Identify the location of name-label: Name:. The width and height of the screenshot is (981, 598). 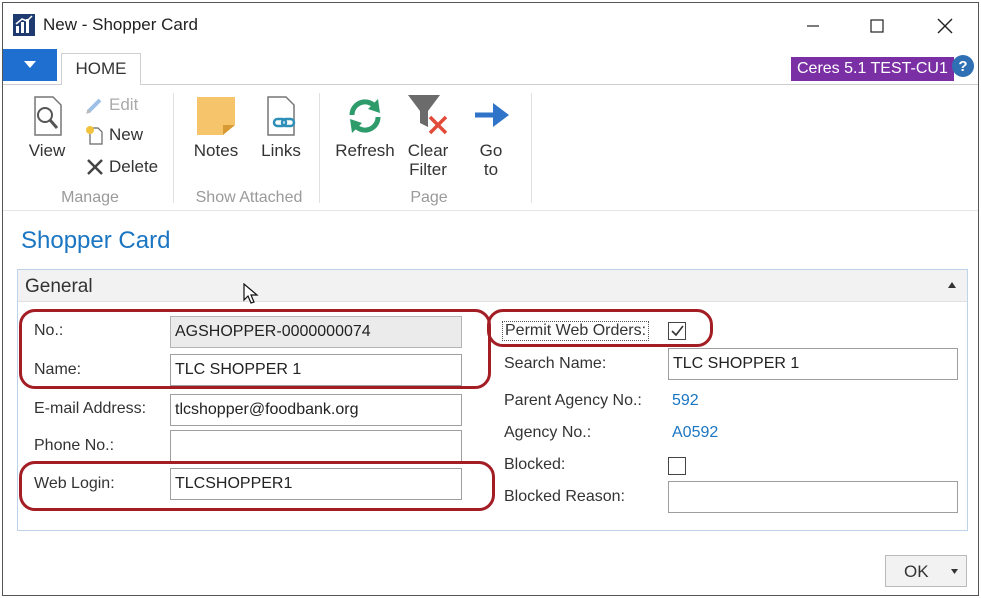
(58, 369).